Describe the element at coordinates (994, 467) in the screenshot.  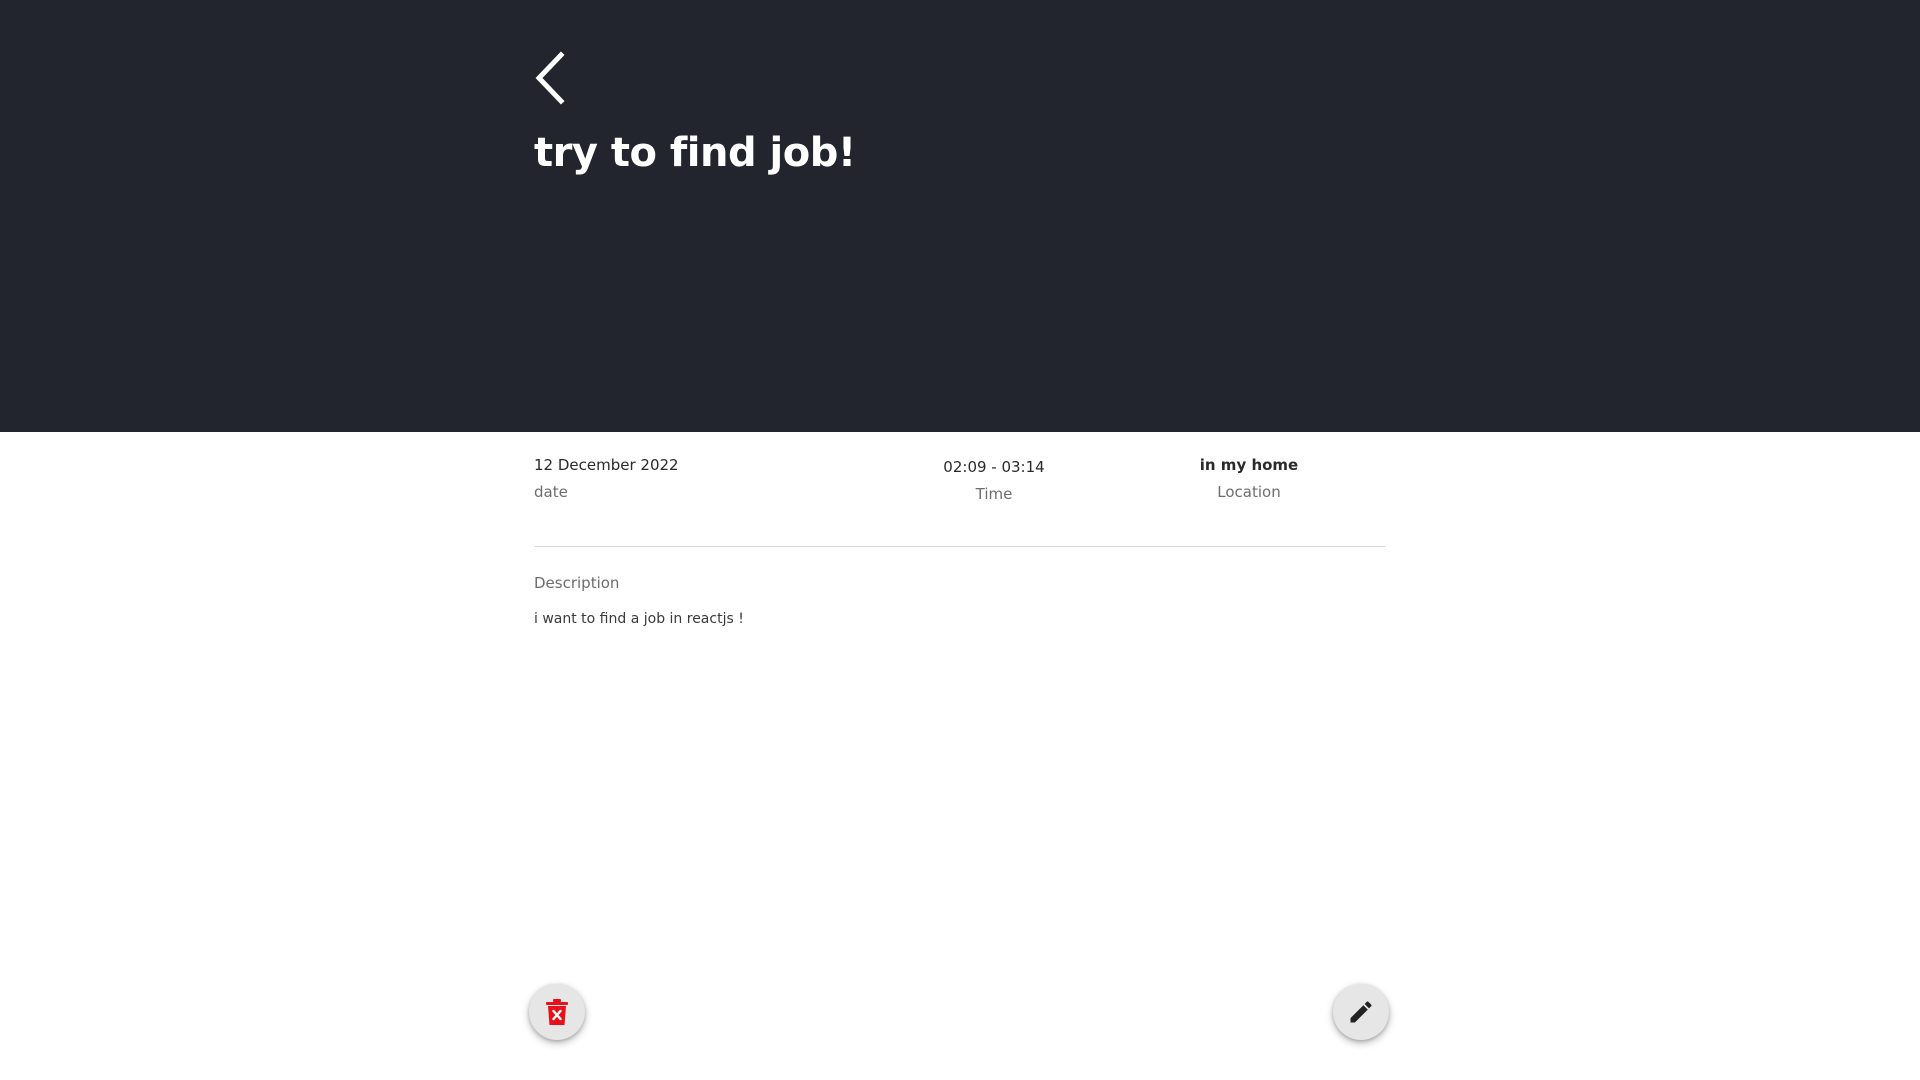
I see `time-value: 02:09 - 03:14` at that location.